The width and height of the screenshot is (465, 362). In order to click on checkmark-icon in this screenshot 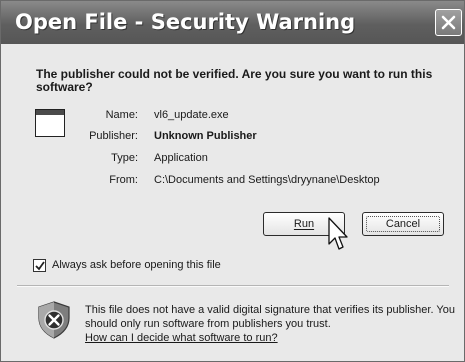, I will do `click(40, 266)`.